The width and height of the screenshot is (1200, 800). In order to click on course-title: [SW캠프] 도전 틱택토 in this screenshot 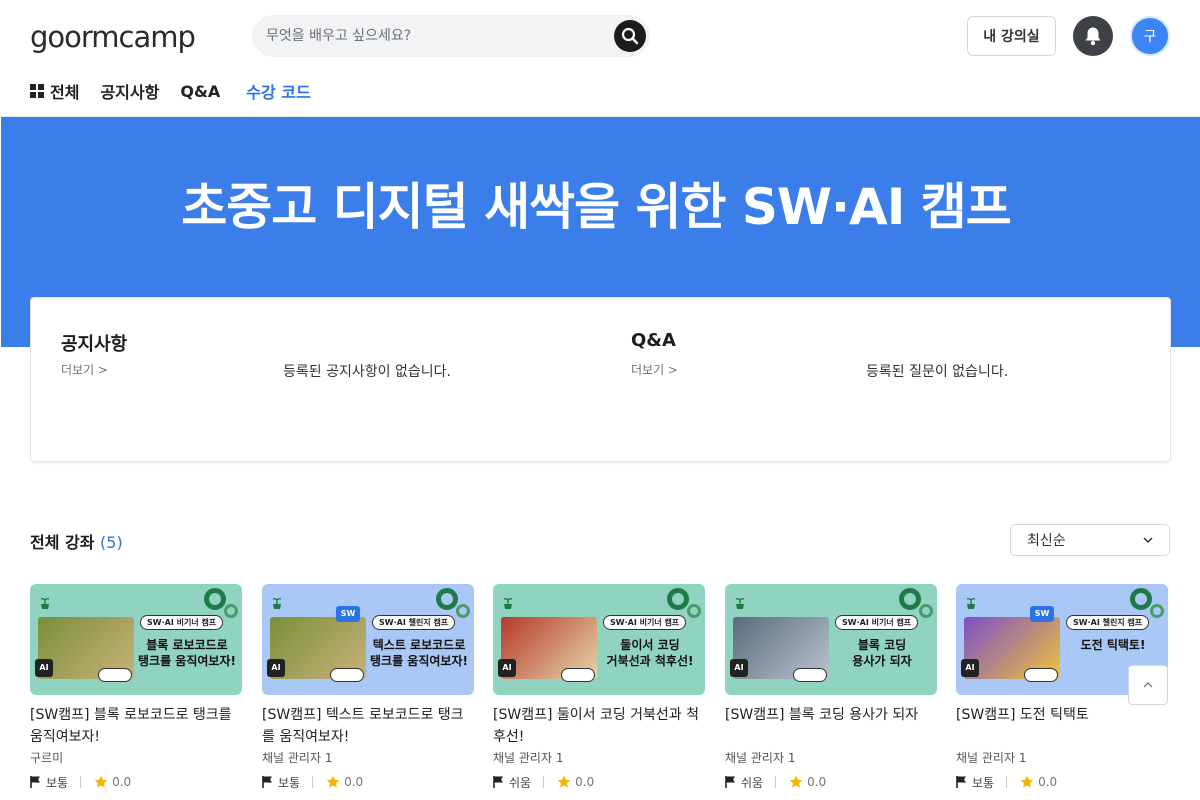, I will do `click(1062, 726)`.